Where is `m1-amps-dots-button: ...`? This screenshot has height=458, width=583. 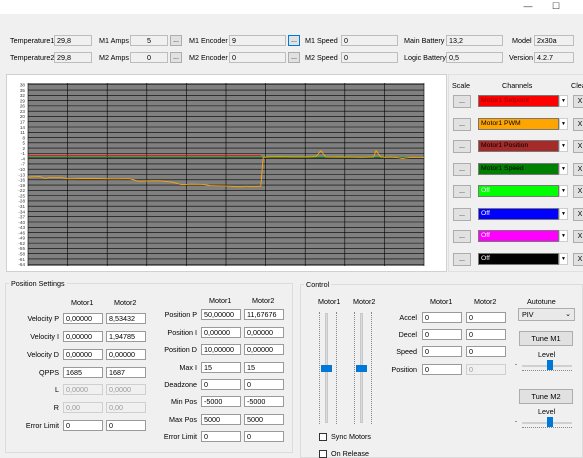 m1-amps-dots-button: ... is located at coordinates (176, 40).